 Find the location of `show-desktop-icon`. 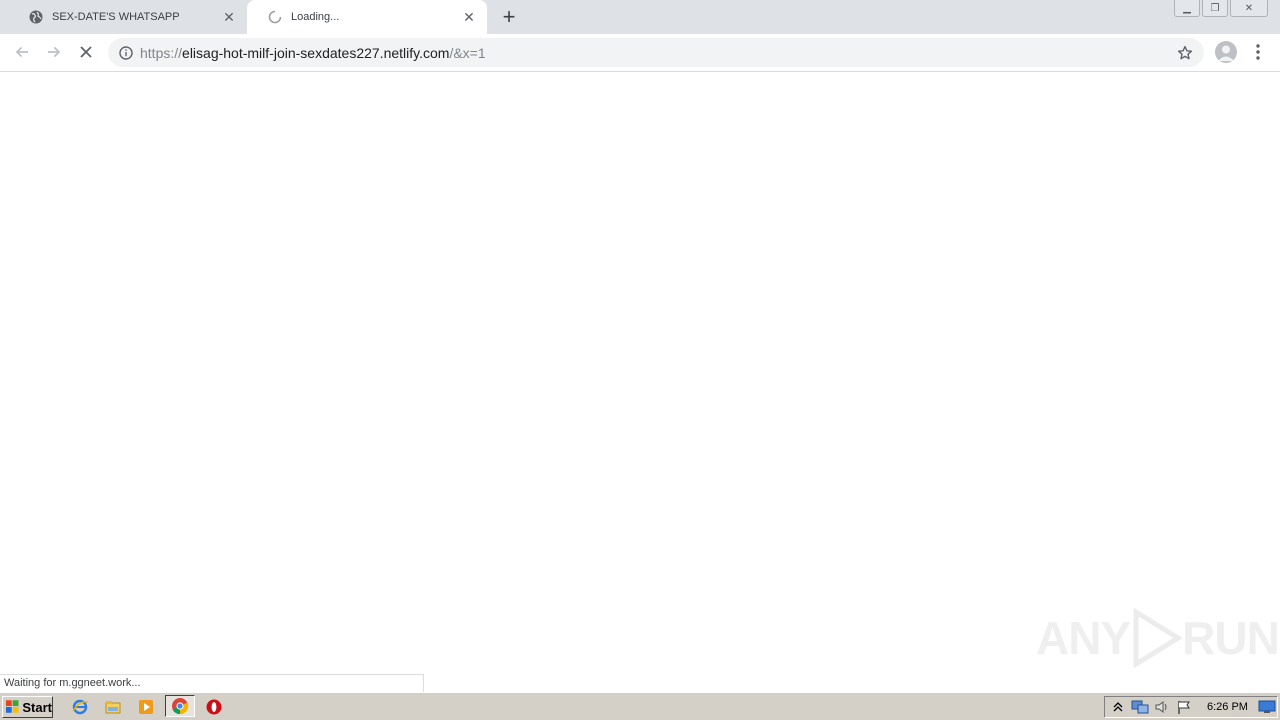

show-desktop-icon is located at coordinates (1267, 707).